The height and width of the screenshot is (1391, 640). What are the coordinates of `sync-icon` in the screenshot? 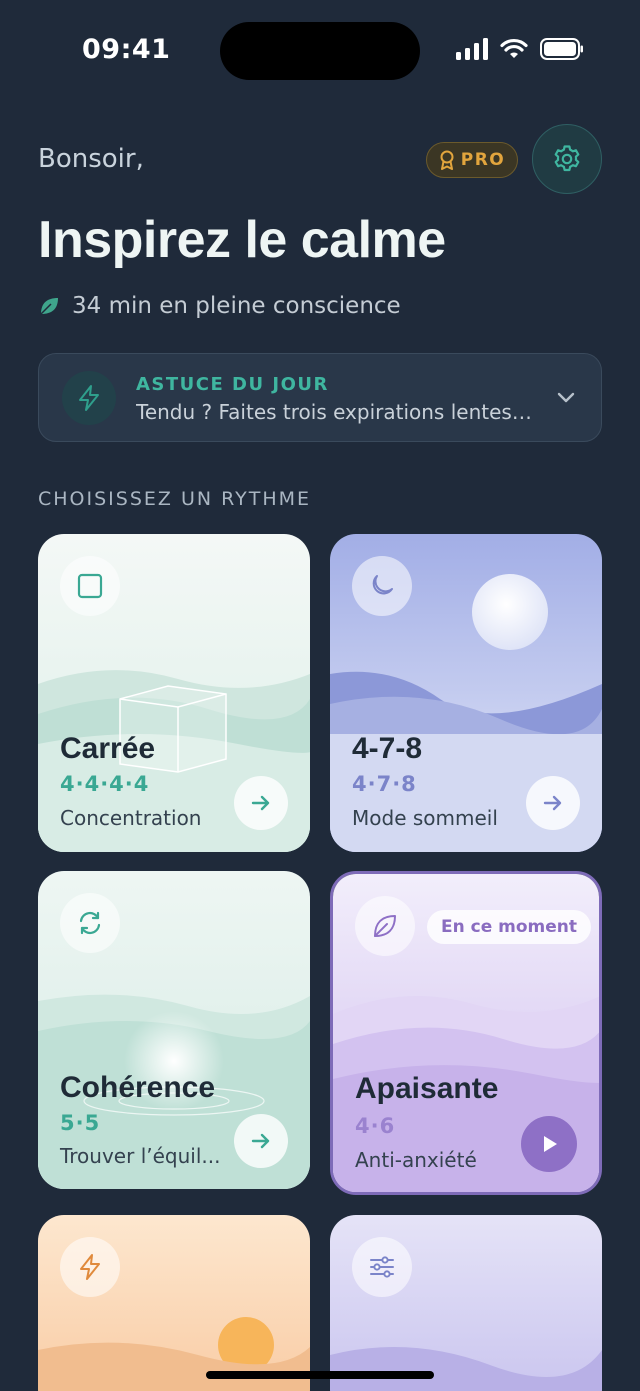 It's located at (90, 923).